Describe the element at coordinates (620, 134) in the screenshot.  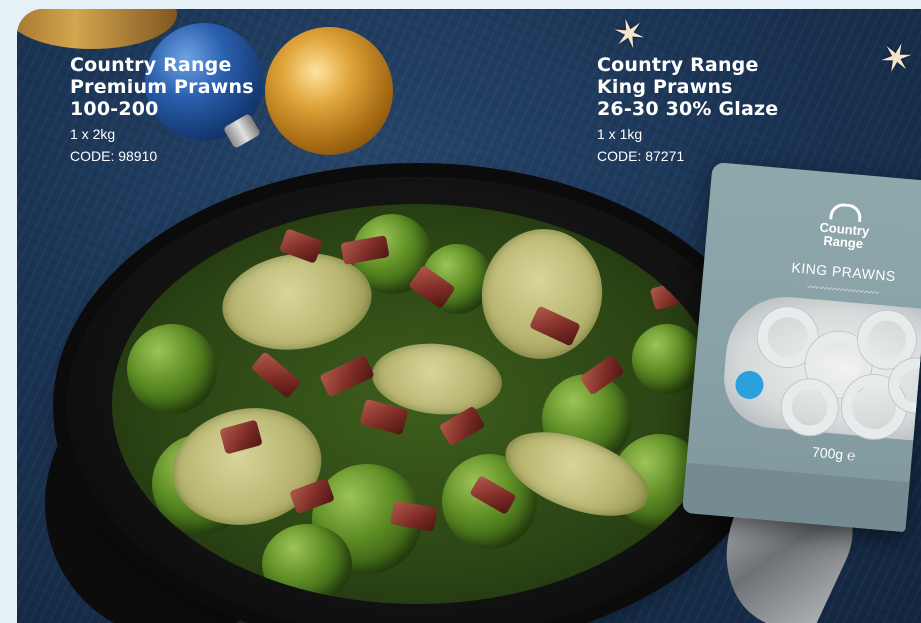
I see `pack-size: 1 x 1kg` at that location.